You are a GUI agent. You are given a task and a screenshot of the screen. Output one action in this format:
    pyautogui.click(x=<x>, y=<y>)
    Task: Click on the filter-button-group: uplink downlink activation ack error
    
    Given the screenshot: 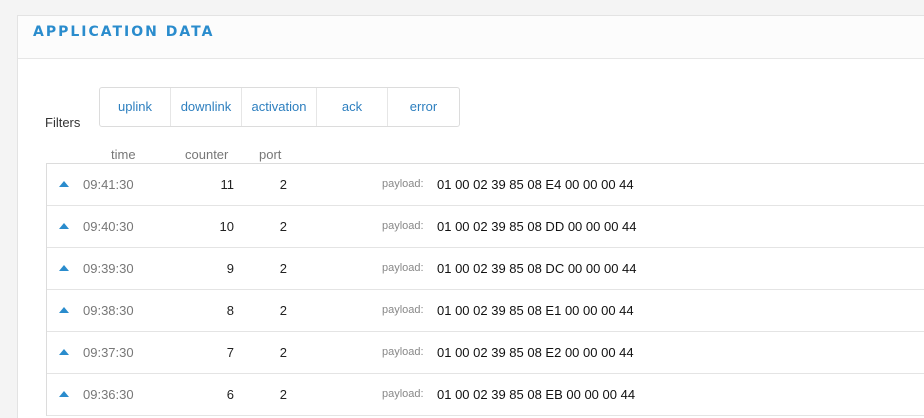 What is the action you would take?
    pyautogui.click(x=279, y=107)
    